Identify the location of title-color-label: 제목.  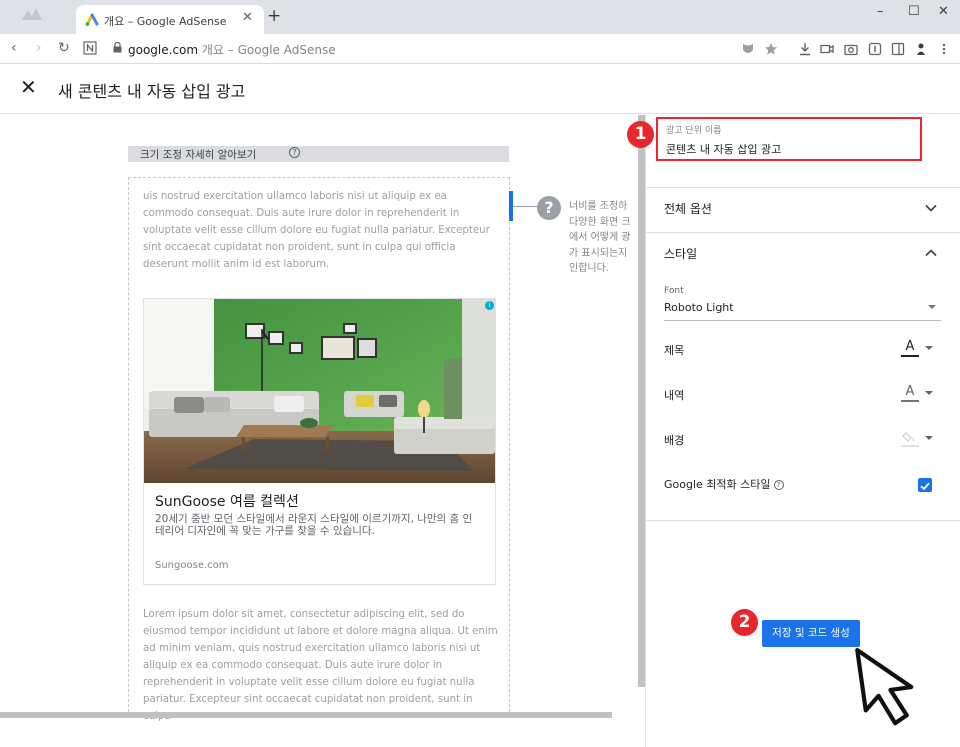
(674, 350).